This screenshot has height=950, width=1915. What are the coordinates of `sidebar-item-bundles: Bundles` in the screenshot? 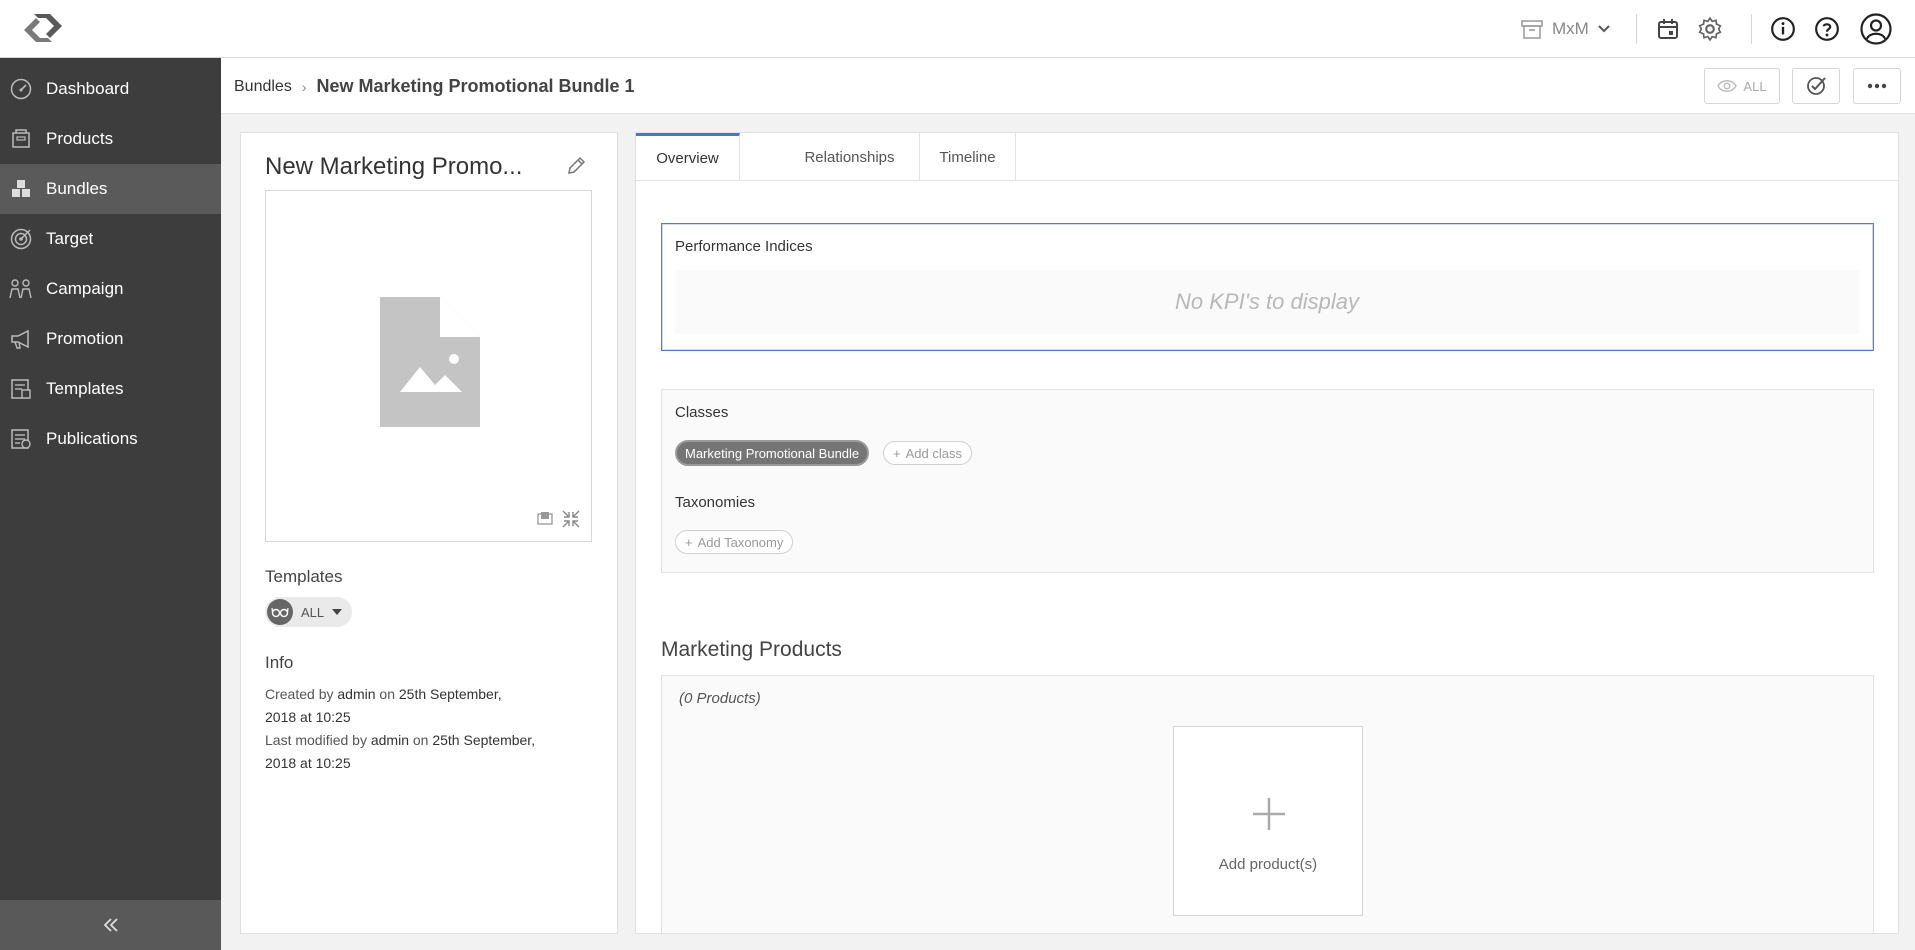 It's located at (110, 189).